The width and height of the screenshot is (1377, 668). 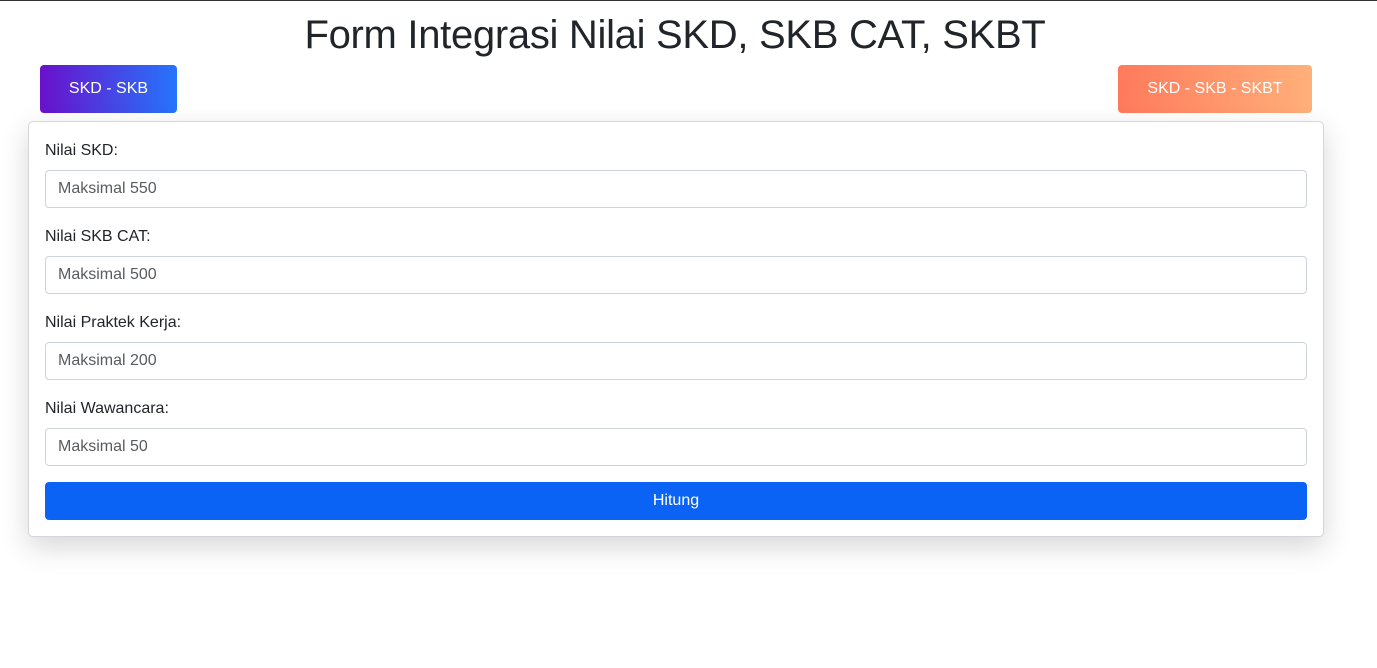 What do you see at coordinates (675, 35) in the screenshot?
I see `page-title: Form Integrasi Nilai SKD, SKB CAT, SKBT` at bounding box center [675, 35].